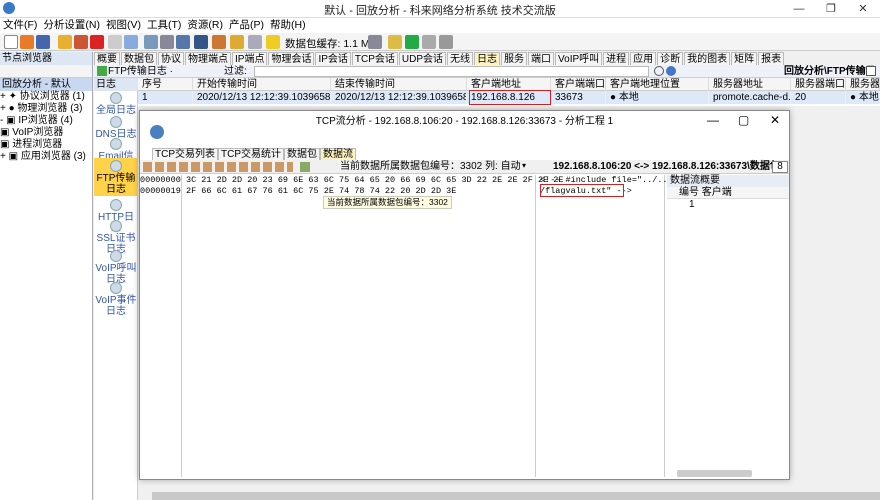  Describe the element at coordinates (707, 58) in the screenshot. I see `tab-my-charts: 我的图表` at that location.